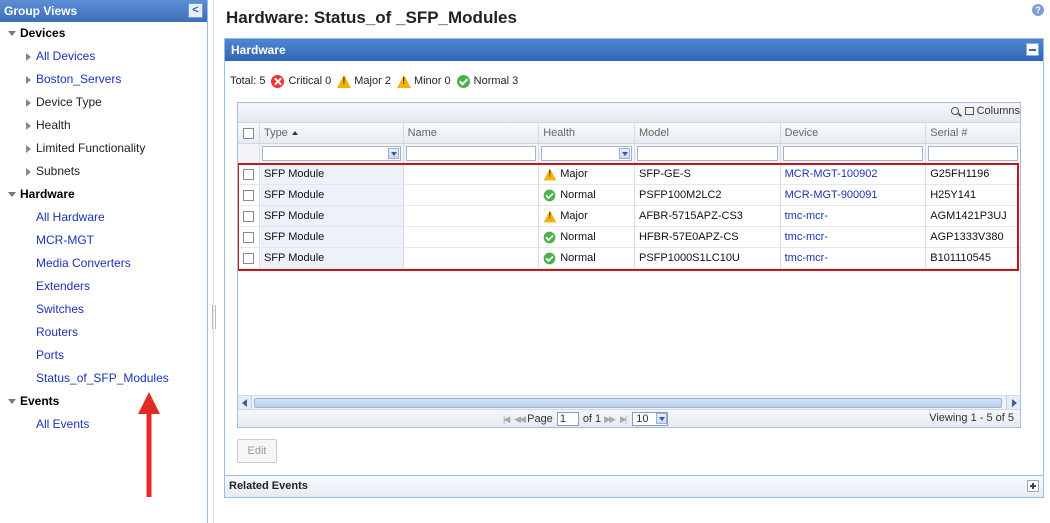 This screenshot has height=523, width=1050. I want to click on serial-filter-input, so click(973, 153).